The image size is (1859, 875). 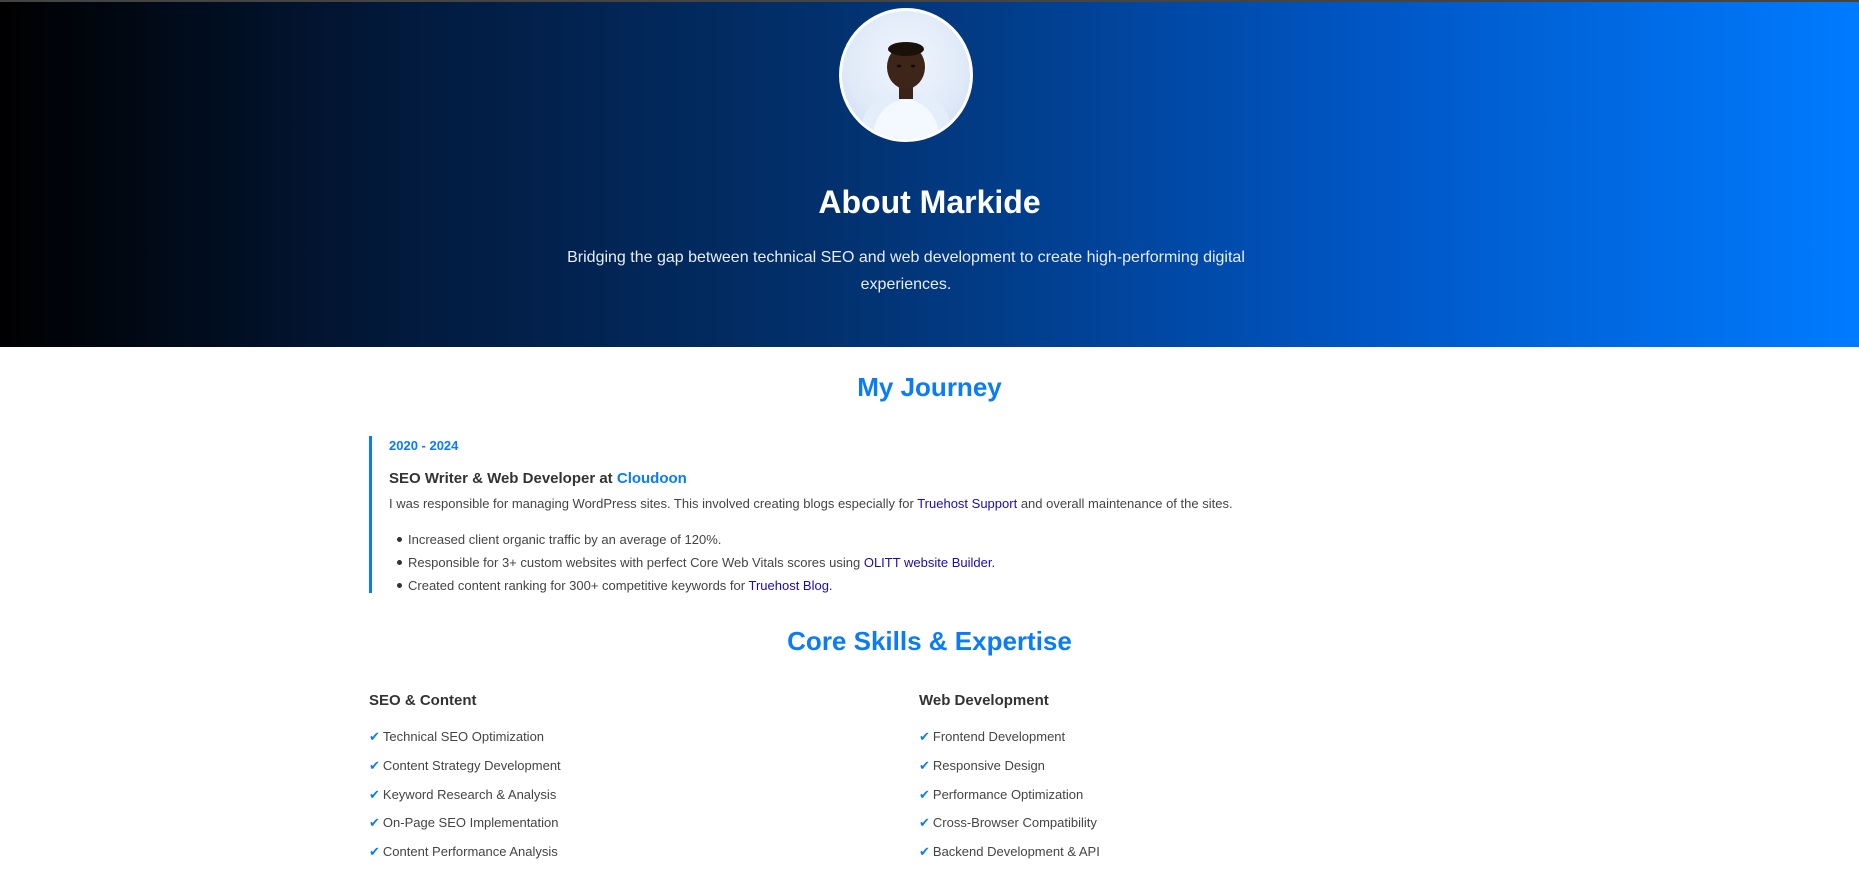 What do you see at coordinates (651, 478) in the screenshot?
I see `company-name: Cloudoon` at bounding box center [651, 478].